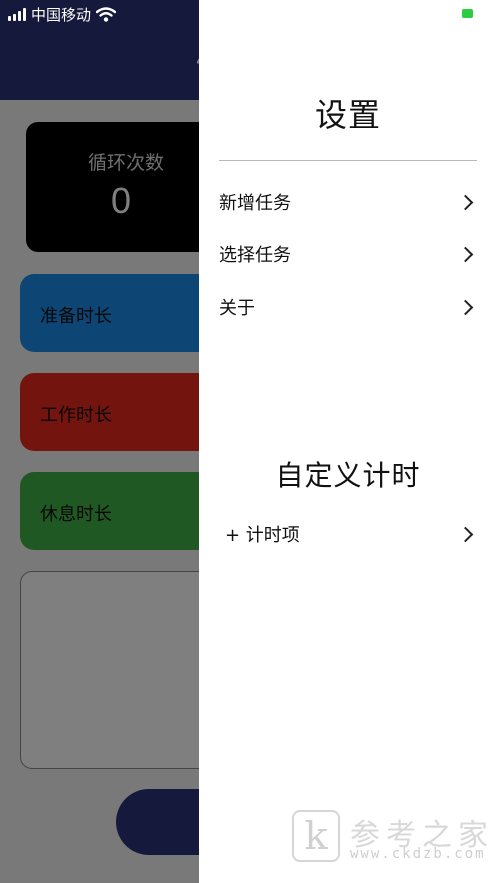 This screenshot has height=883, width=497. I want to click on menu-item-label: 关于, so click(237, 308).